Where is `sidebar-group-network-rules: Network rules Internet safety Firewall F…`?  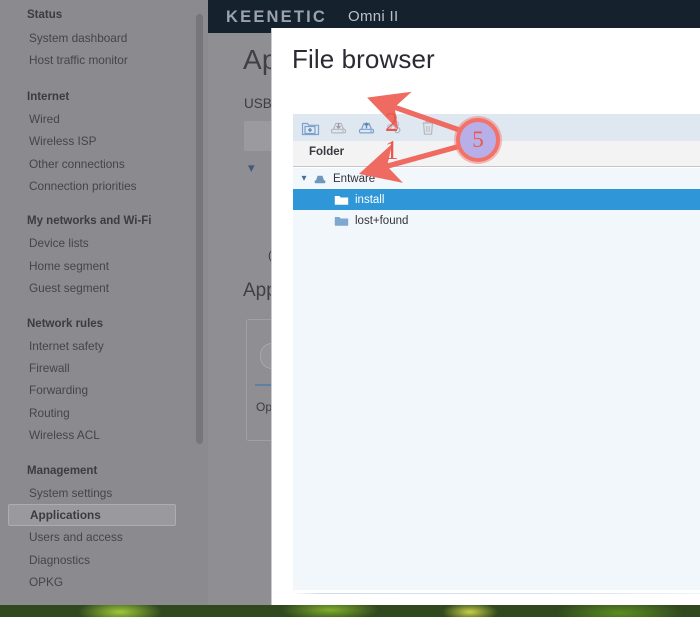
sidebar-group-network-rules: Network rules Internet safety Firewall F… is located at coordinates (96, 382).